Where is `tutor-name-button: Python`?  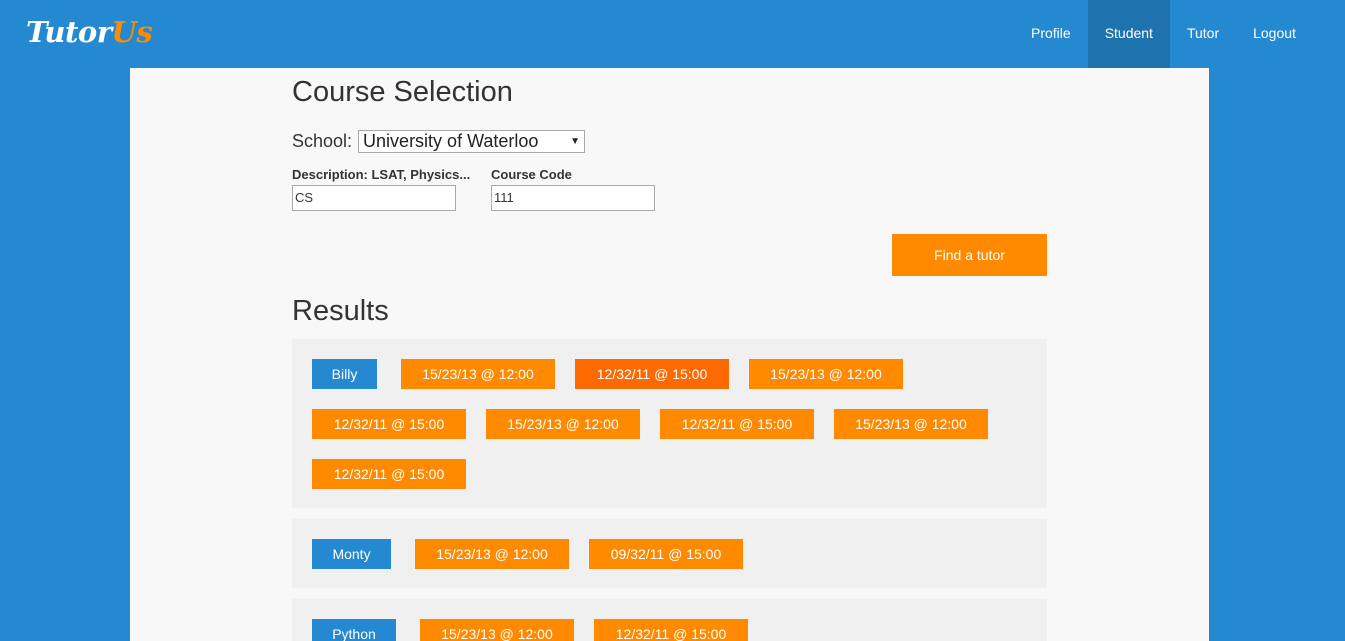
tutor-name-button: Python is located at coordinates (354, 630).